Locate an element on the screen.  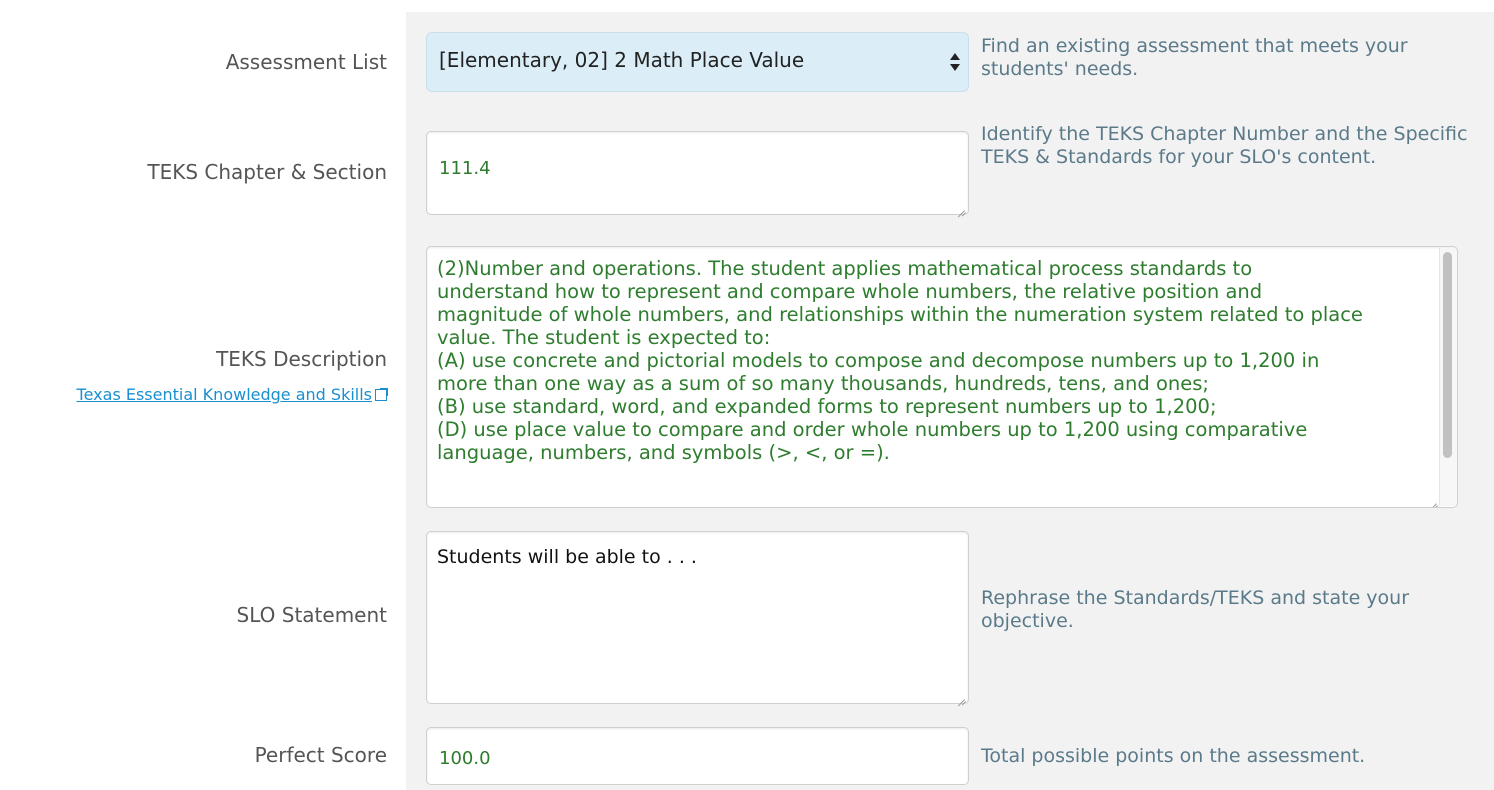
perfect-score-value: 100.0 is located at coordinates (465, 758).